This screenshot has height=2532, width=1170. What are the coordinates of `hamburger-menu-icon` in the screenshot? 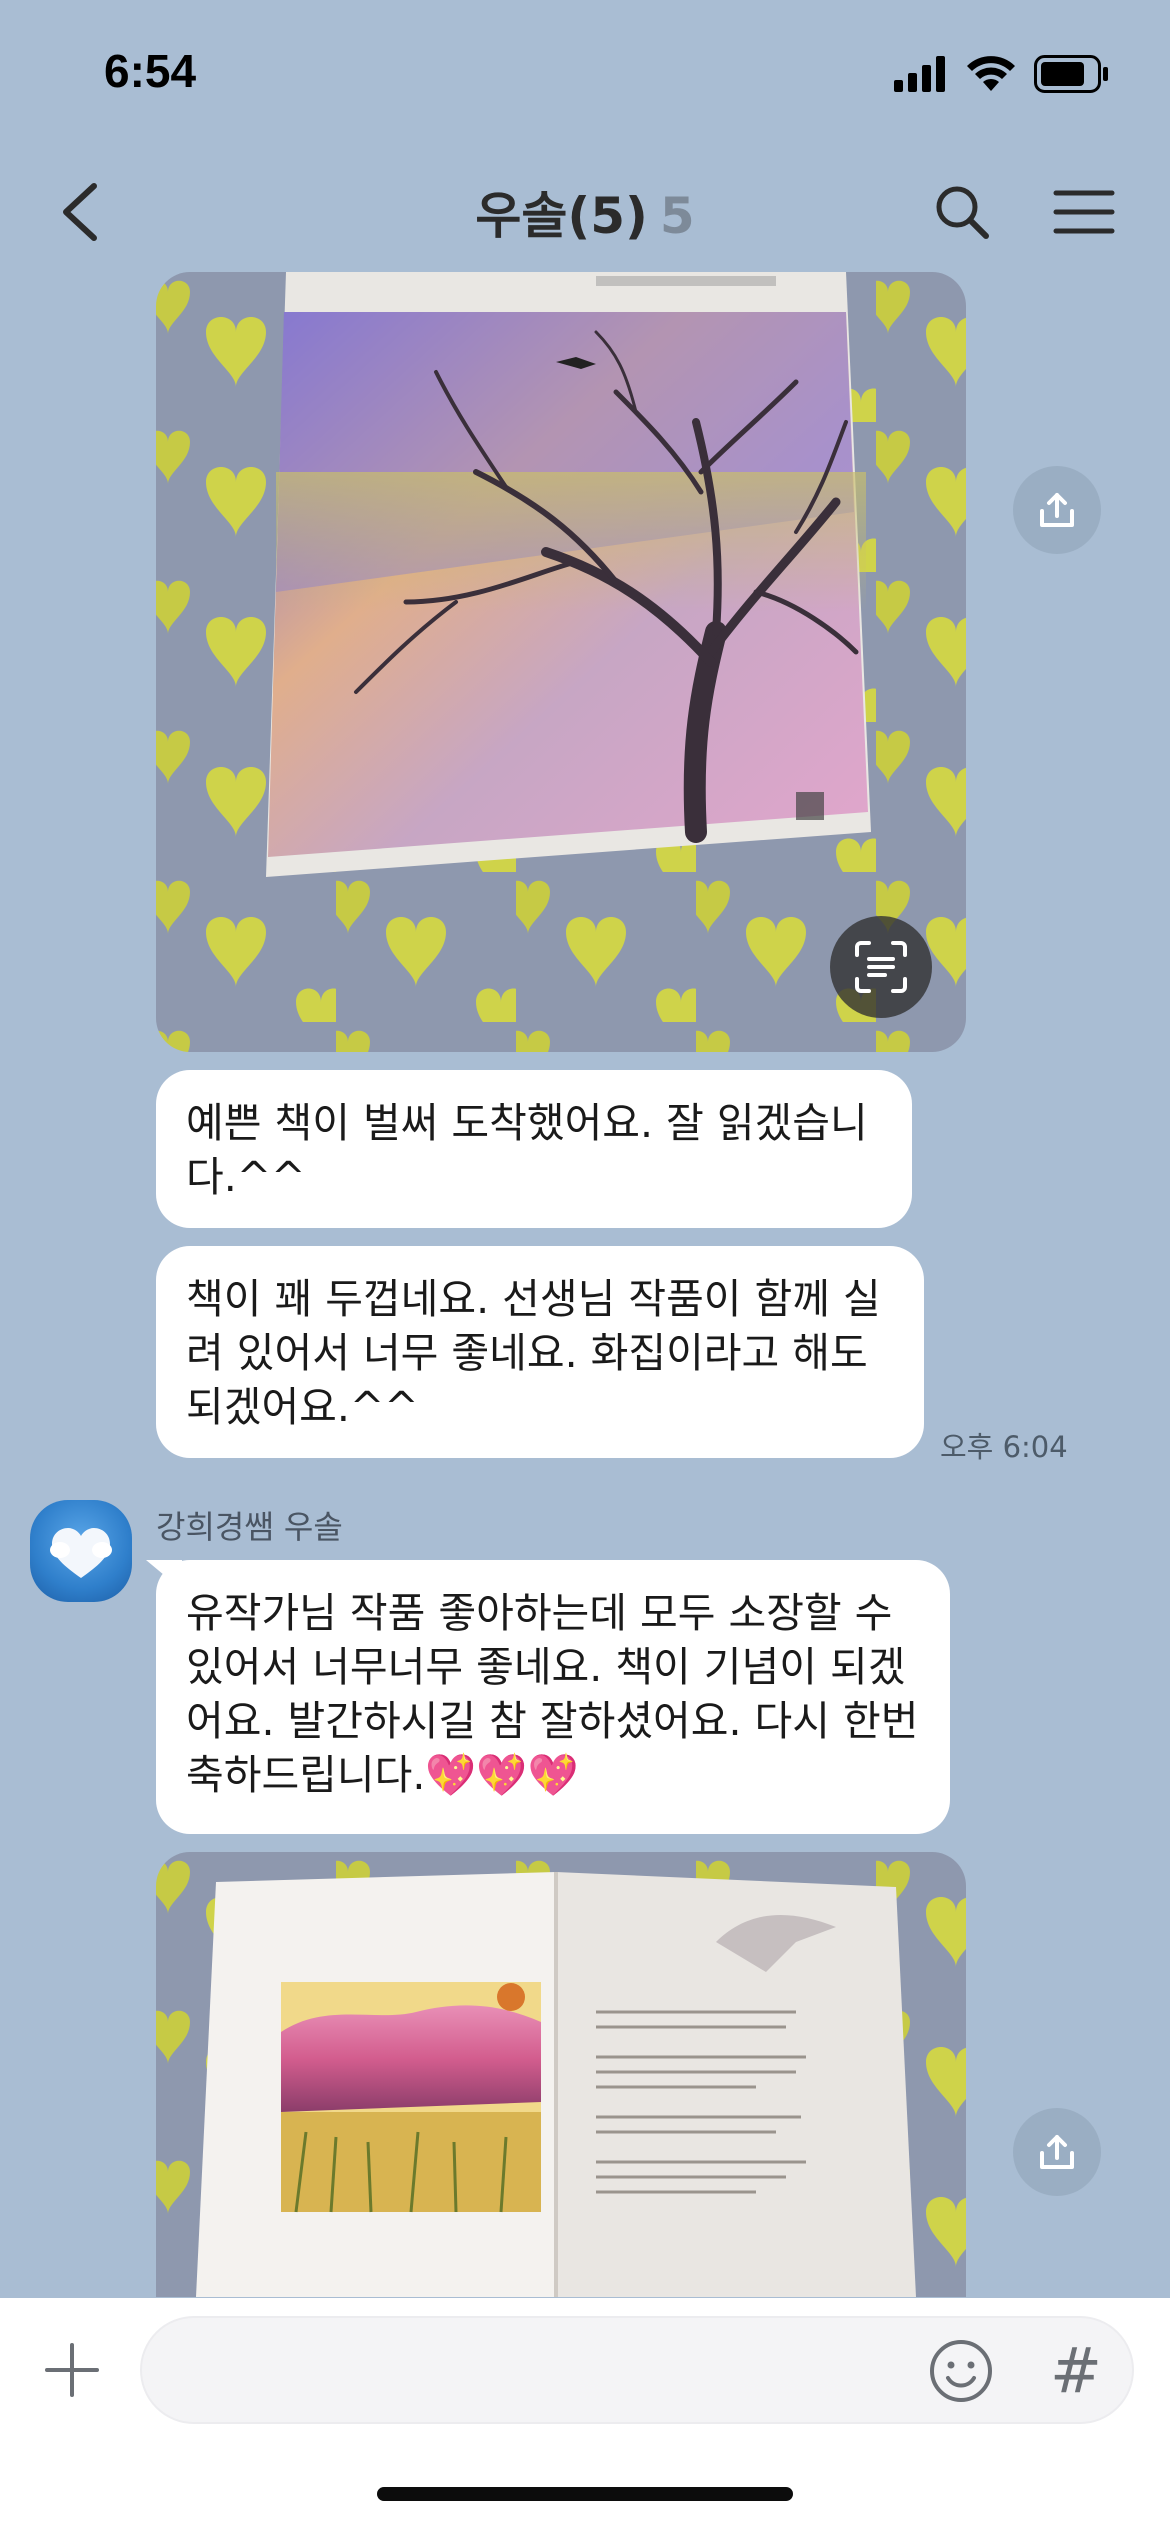 It's located at (1084, 212).